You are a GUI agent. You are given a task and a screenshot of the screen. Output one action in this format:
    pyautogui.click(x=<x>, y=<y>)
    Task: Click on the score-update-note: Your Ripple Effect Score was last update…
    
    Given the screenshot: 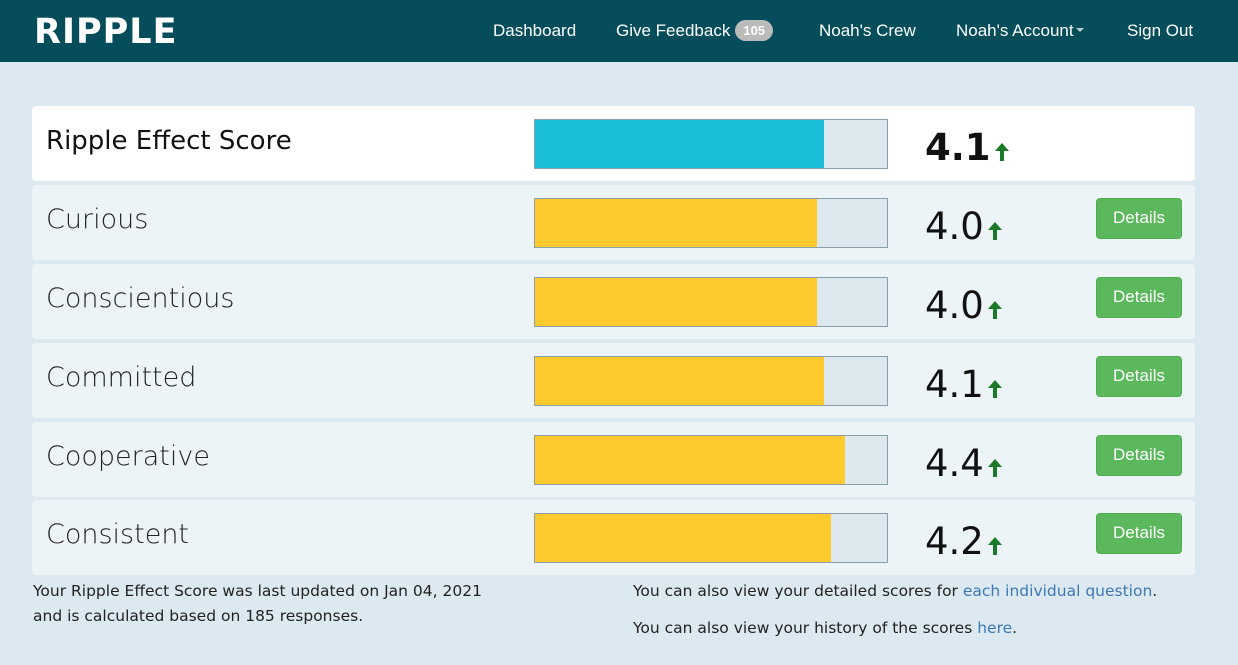 What is the action you would take?
    pyautogui.click(x=257, y=604)
    